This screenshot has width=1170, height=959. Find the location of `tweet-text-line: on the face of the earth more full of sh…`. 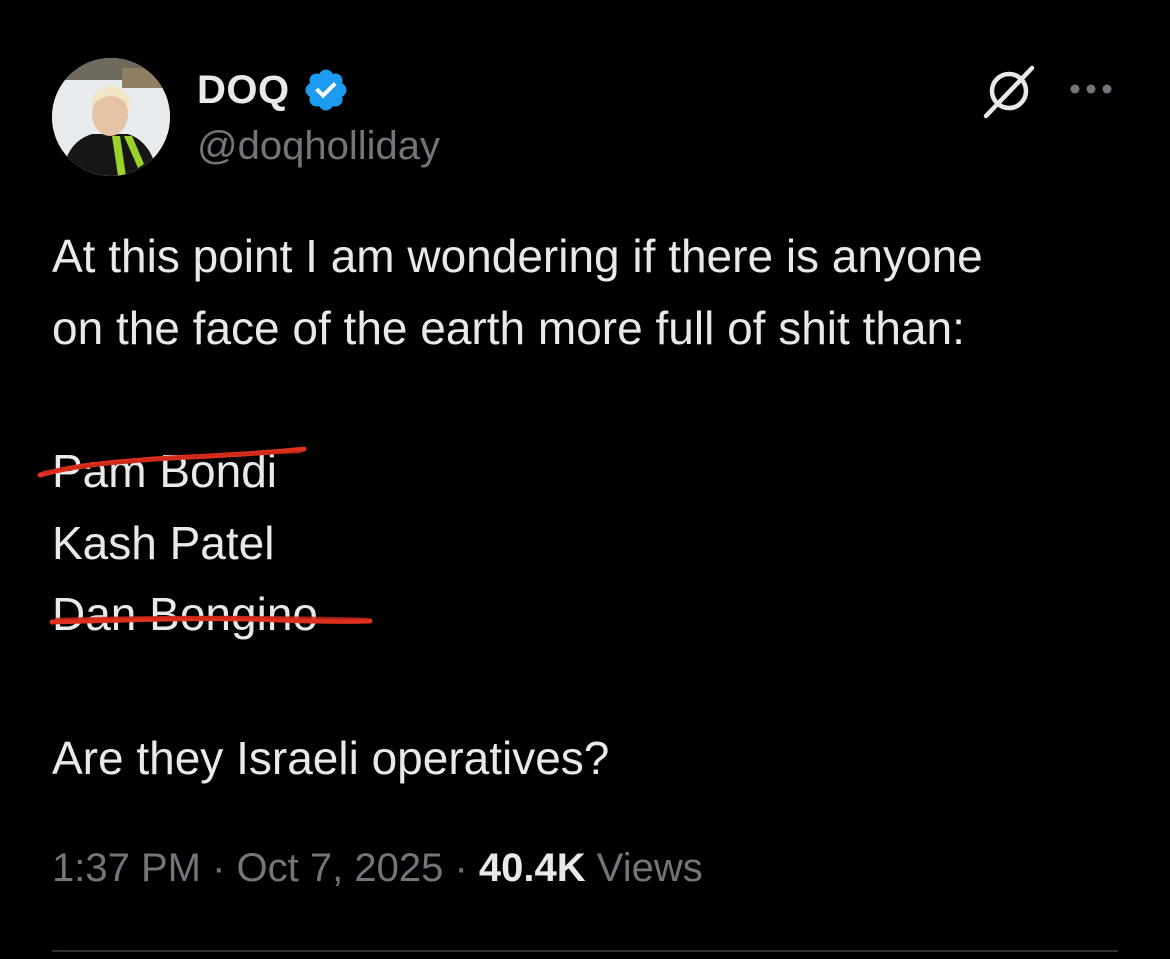

tweet-text-line: on the face of the earth more full of sh… is located at coordinates (508, 328).